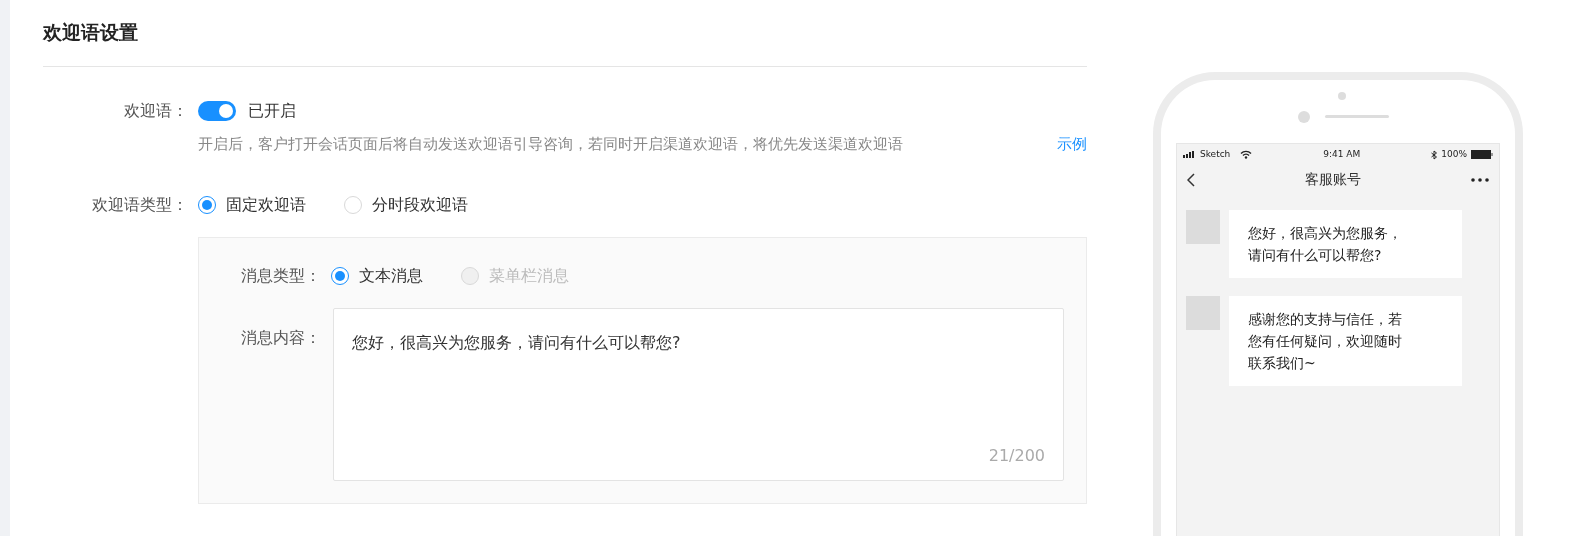 The image size is (1572, 536). What do you see at coordinates (1434, 154) in the screenshot?
I see `bluetooth-icon` at bounding box center [1434, 154].